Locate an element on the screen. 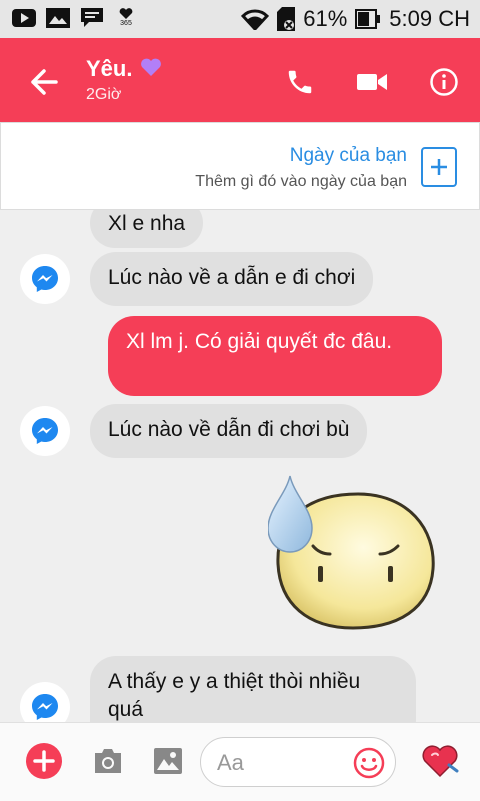  info-button is located at coordinates (444, 82).